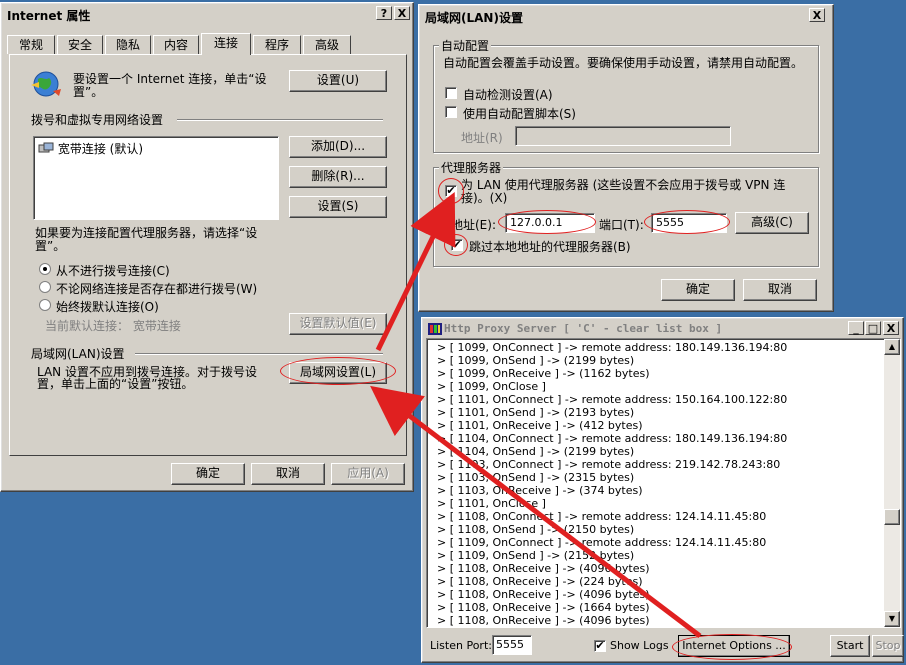 The height and width of the screenshot is (665, 906). I want to click on lan-section-label: 局域网(LAN)设置, so click(78, 354).